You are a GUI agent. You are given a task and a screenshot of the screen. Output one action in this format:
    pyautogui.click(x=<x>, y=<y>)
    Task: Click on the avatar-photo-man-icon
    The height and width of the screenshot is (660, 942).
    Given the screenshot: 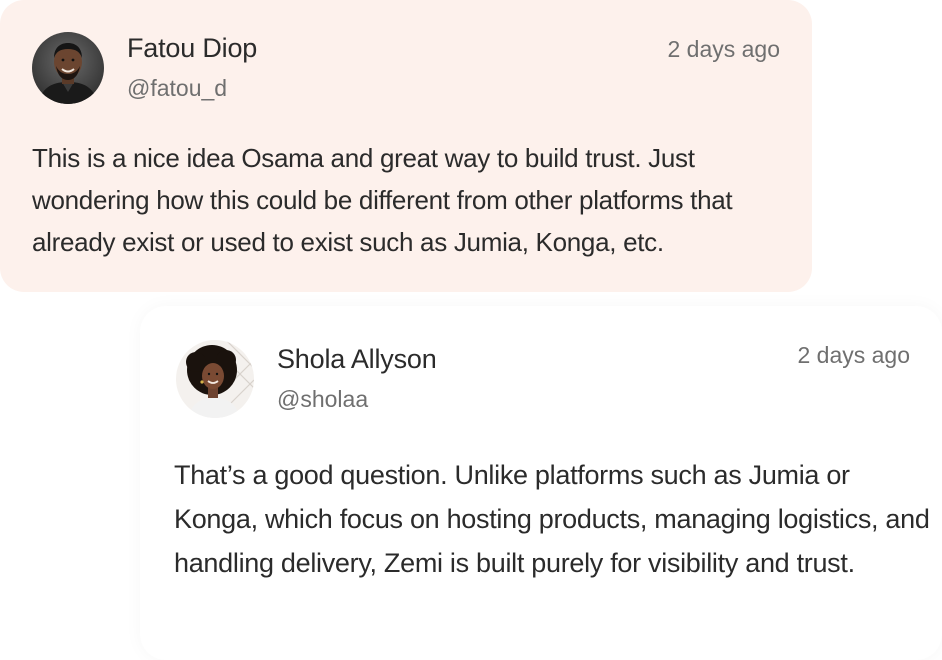 What is the action you would take?
    pyautogui.click(x=68, y=68)
    